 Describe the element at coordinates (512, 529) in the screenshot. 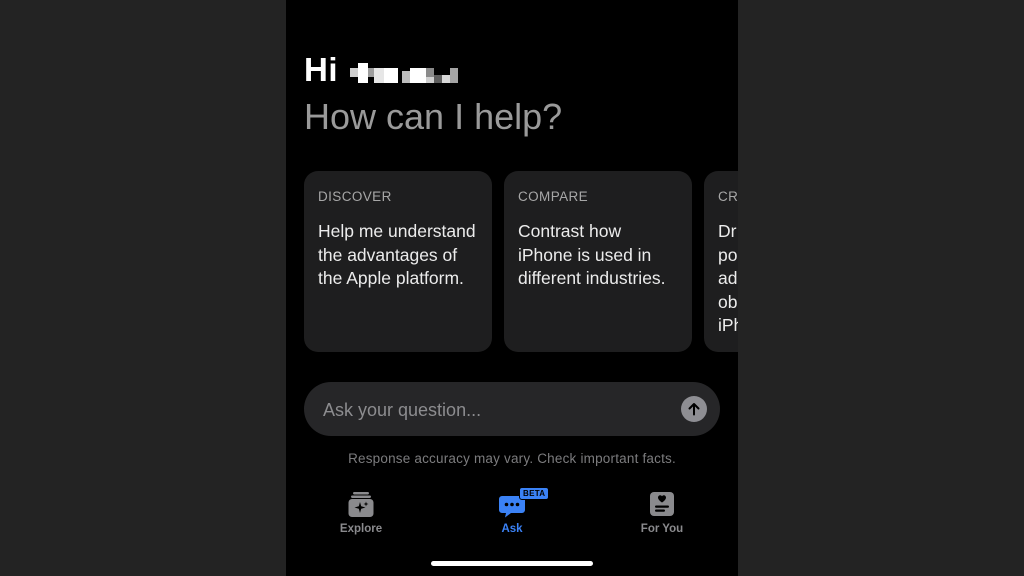

I see `tab-label: Ask` at that location.